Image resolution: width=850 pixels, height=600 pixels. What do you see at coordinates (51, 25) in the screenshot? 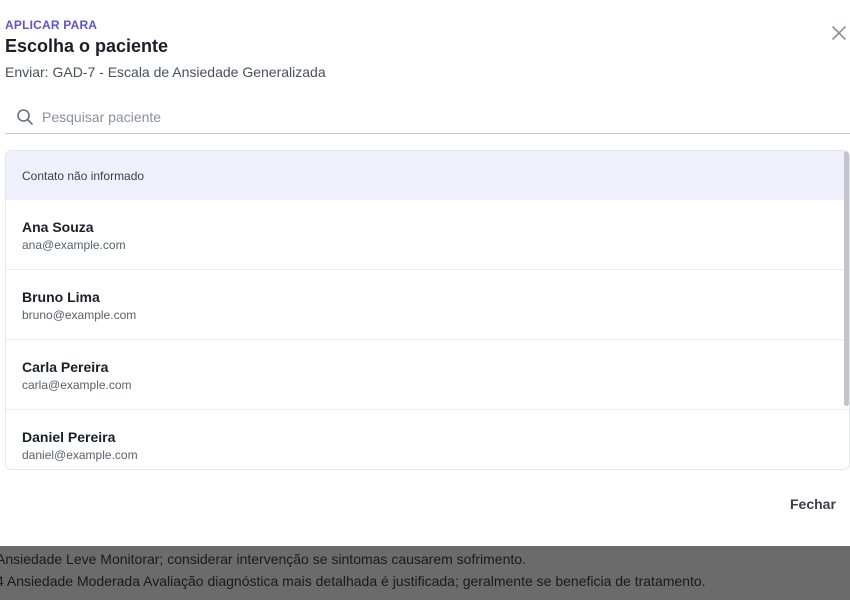
I see `dialog-eyebrow: APLICAR PARA` at bounding box center [51, 25].